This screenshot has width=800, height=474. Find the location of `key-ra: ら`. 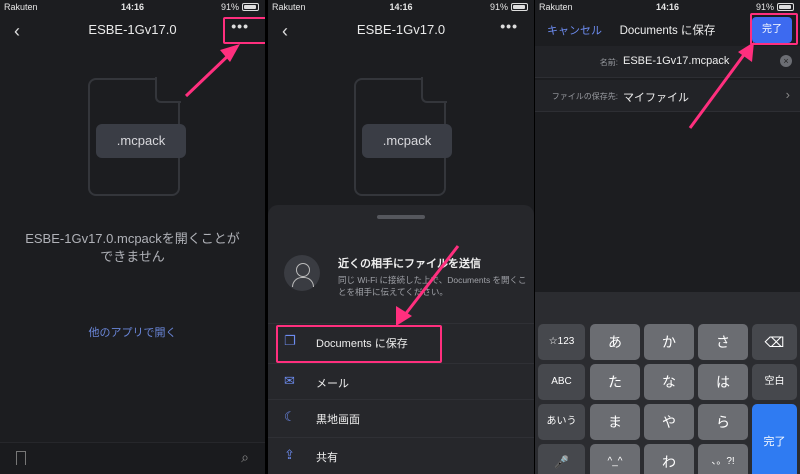

key-ra: ら is located at coordinates (723, 422).